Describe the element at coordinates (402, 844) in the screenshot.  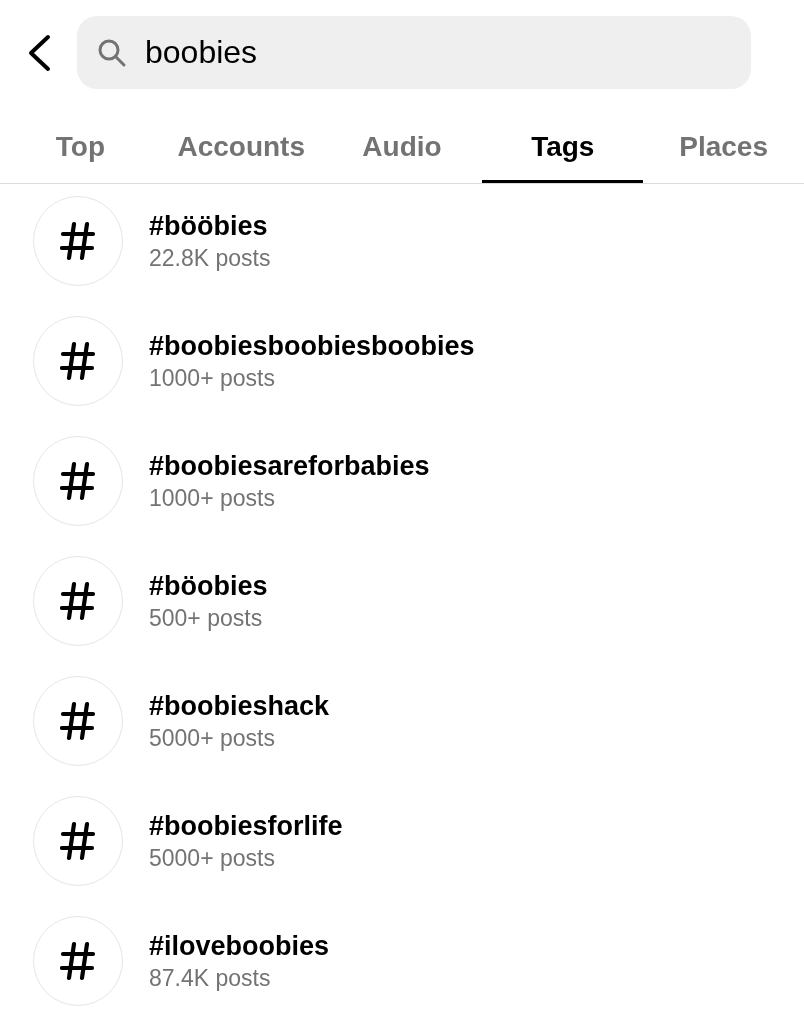
I see `hashtag-result: #boobiesforlife 5000+ posts` at that location.